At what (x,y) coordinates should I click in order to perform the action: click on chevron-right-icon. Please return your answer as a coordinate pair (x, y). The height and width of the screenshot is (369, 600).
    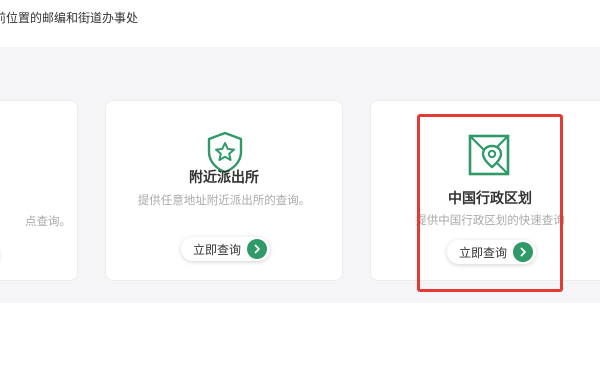
    Looking at the image, I should click on (257, 249).